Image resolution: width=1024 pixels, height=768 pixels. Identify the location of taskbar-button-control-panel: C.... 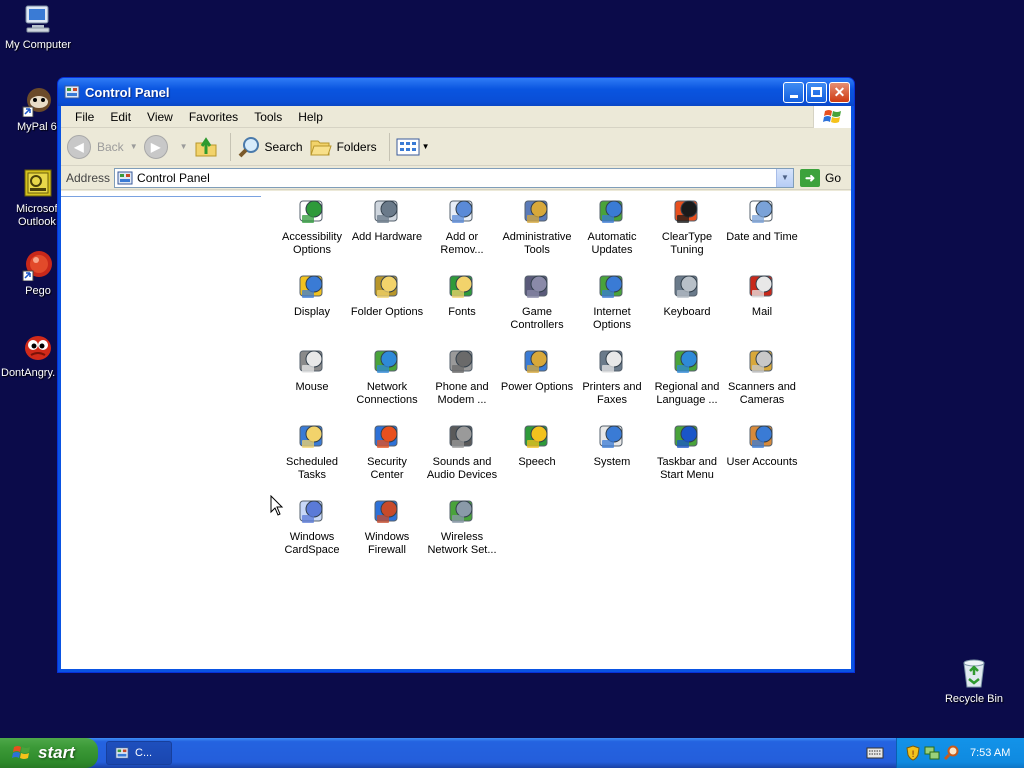
(139, 753).